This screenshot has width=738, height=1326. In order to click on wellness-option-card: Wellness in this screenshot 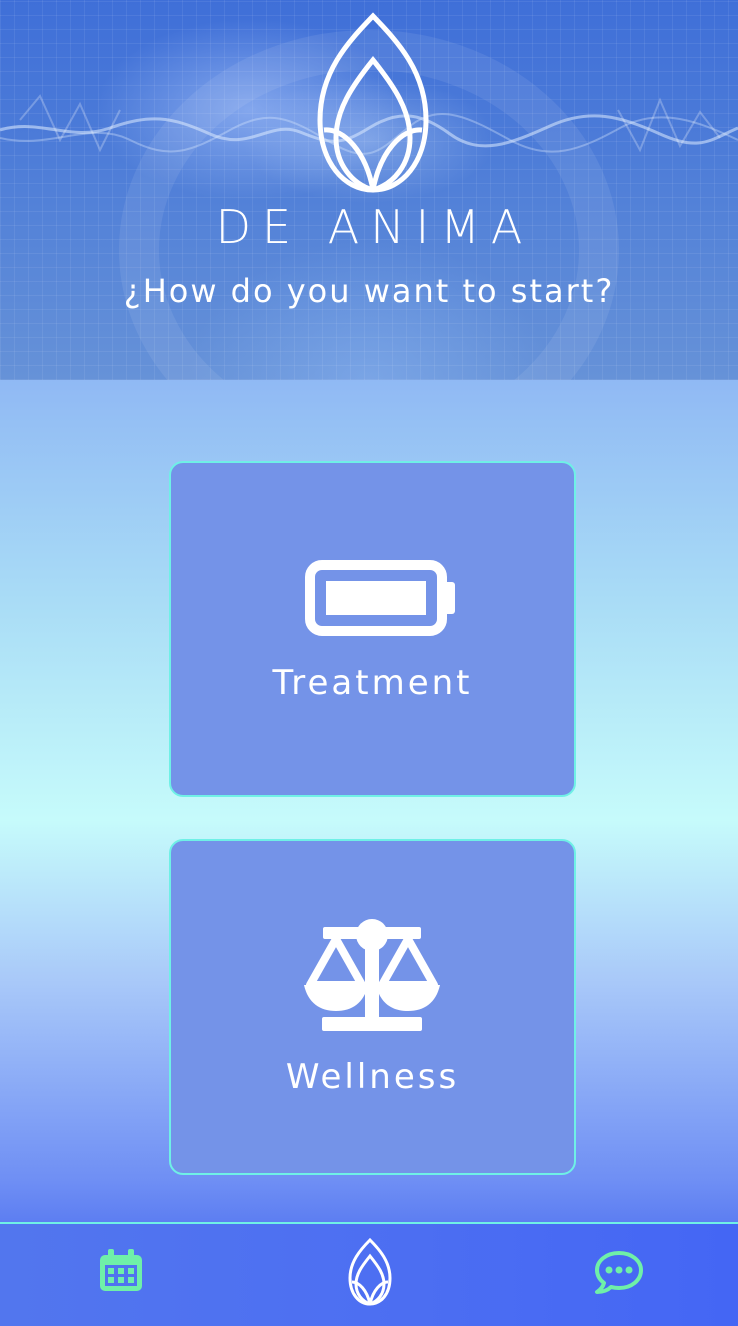, I will do `click(372, 1007)`.